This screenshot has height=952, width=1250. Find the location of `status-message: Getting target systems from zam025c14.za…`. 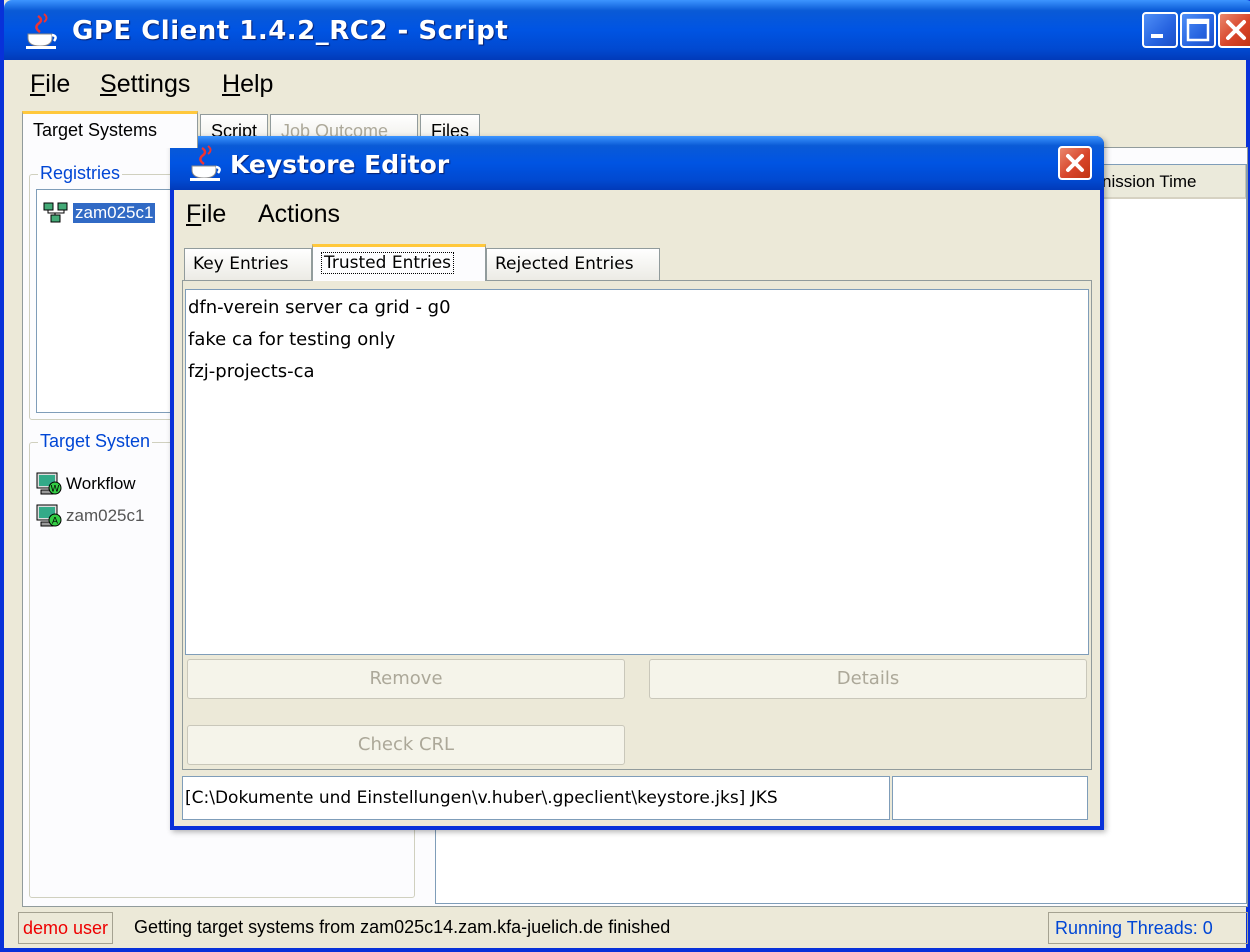

status-message: Getting target systems from zam025c14.za… is located at coordinates (402, 927).